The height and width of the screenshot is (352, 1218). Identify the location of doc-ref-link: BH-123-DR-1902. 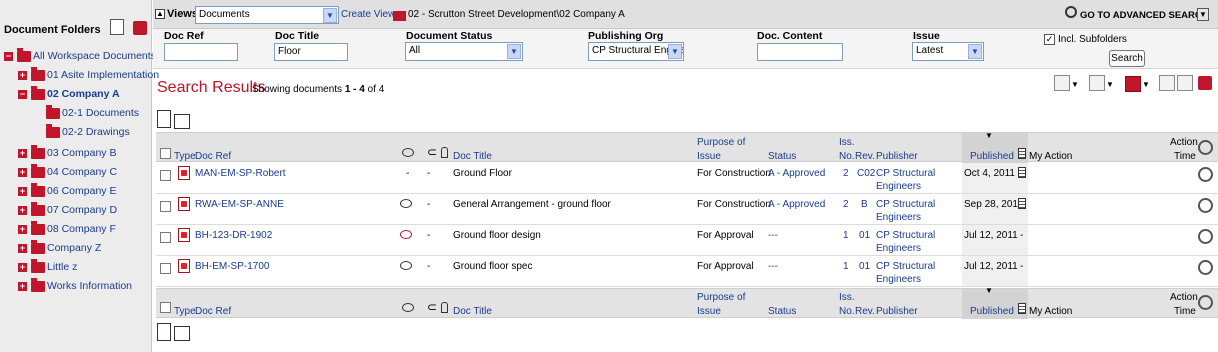
(233, 235).